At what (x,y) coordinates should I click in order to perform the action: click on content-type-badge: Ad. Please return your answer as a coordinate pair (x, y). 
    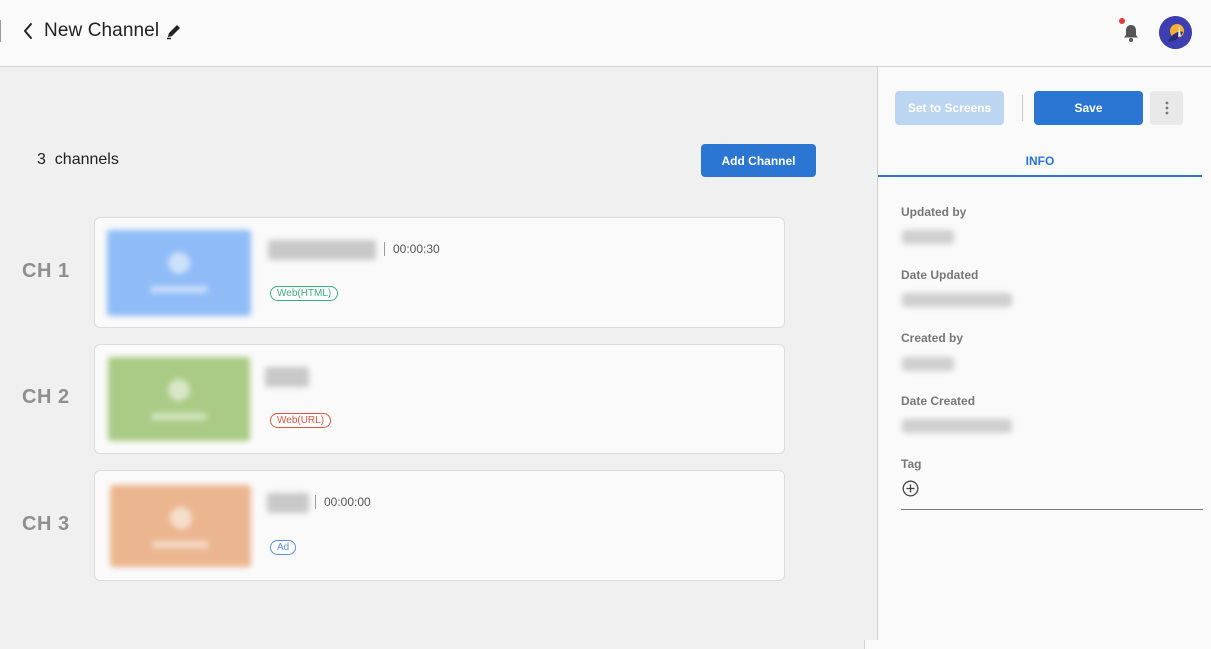
    Looking at the image, I should click on (283, 547).